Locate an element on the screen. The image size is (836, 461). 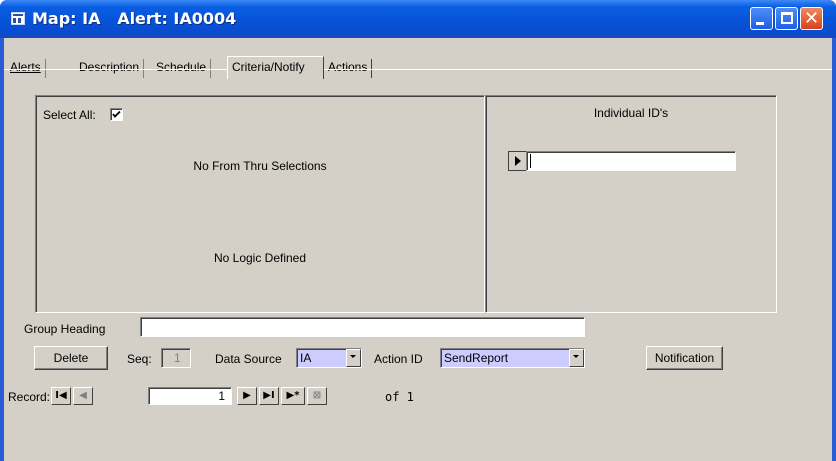
close-button: ✕ is located at coordinates (811, 18).